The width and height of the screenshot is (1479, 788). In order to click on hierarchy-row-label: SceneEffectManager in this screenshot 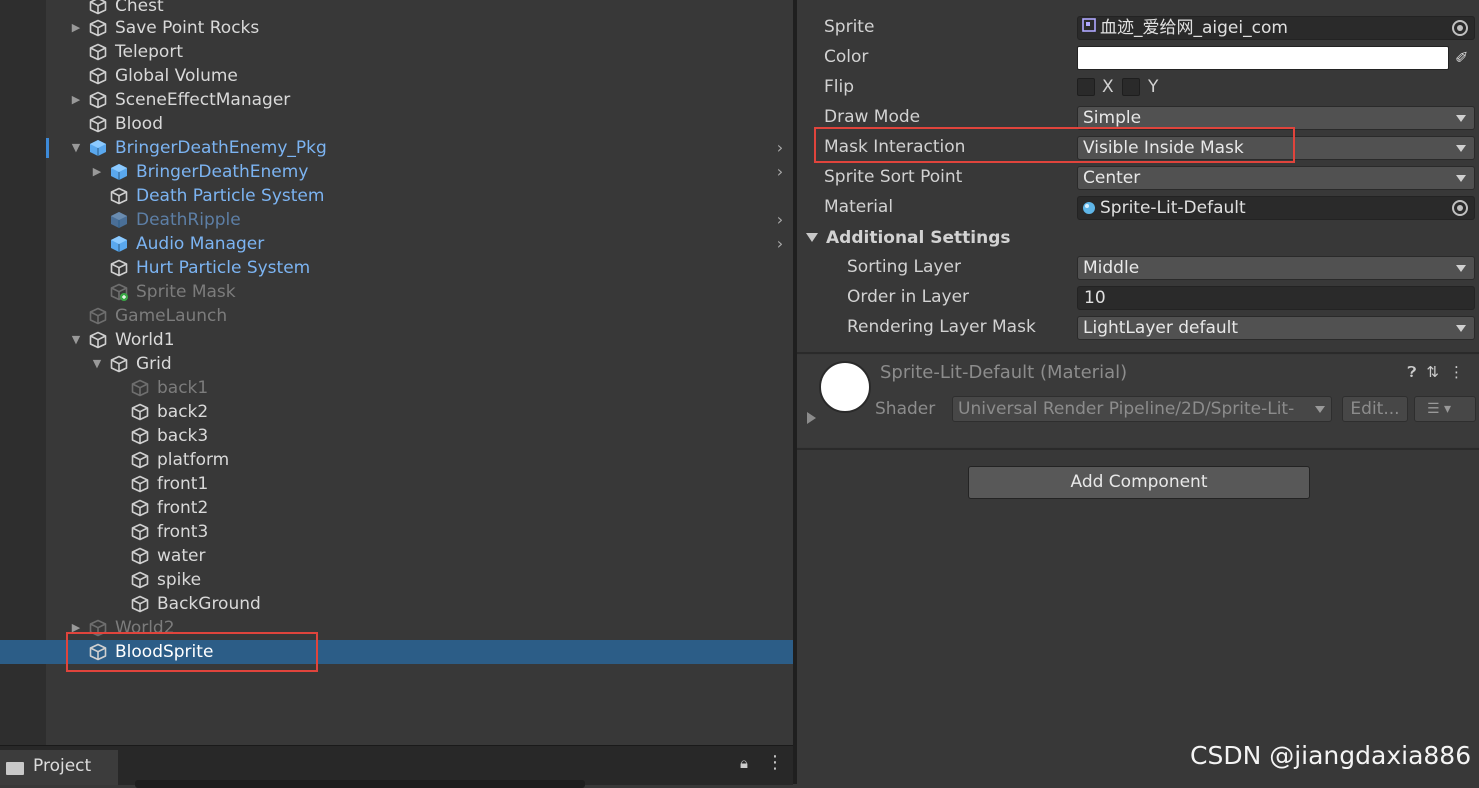, I will do `click(203, 100)`.